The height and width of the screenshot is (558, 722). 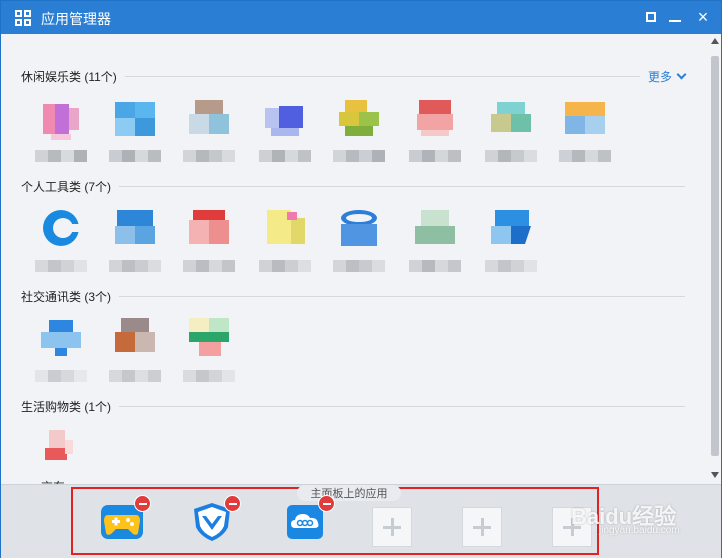 I want to click on section-label: 休闲娱乐类 (11个), so click(x=73, y=76).